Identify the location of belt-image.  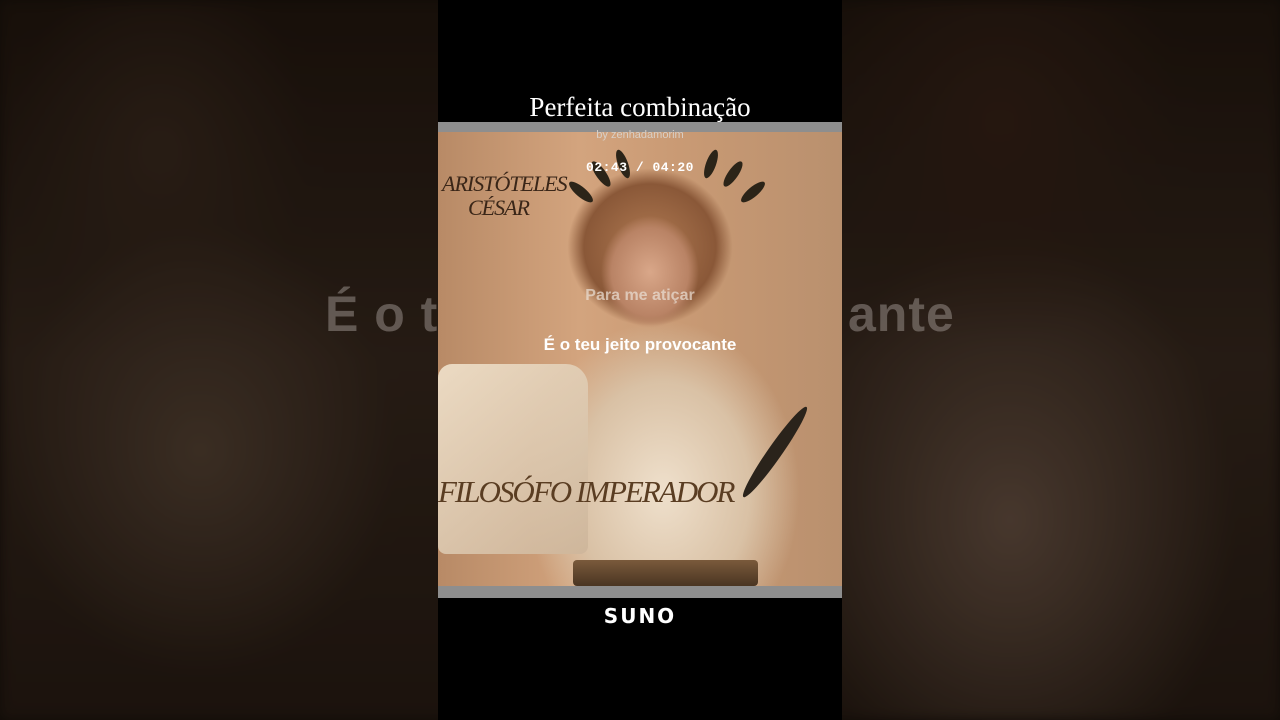
(665, 573).